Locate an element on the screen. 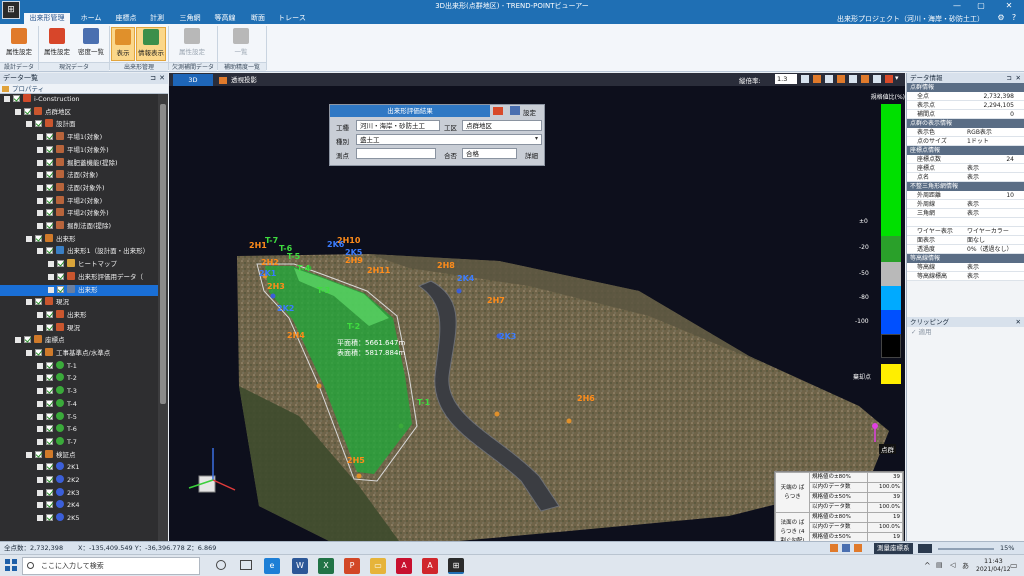  zoom-slider is located at coordinates (966, 549).